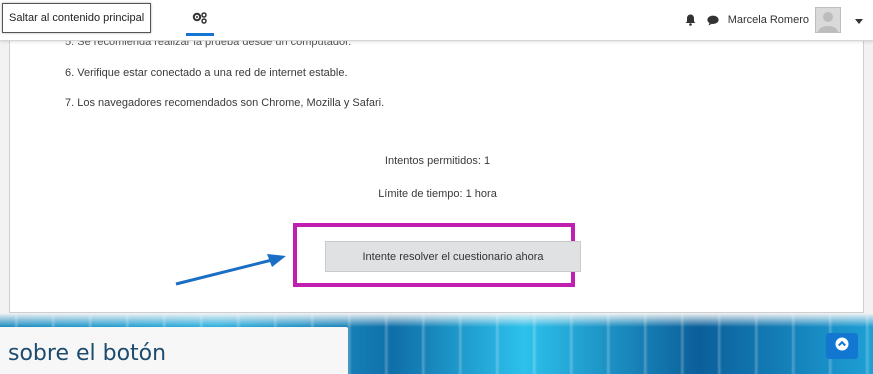  I want to click on arrow-icon, so click(230, 270).